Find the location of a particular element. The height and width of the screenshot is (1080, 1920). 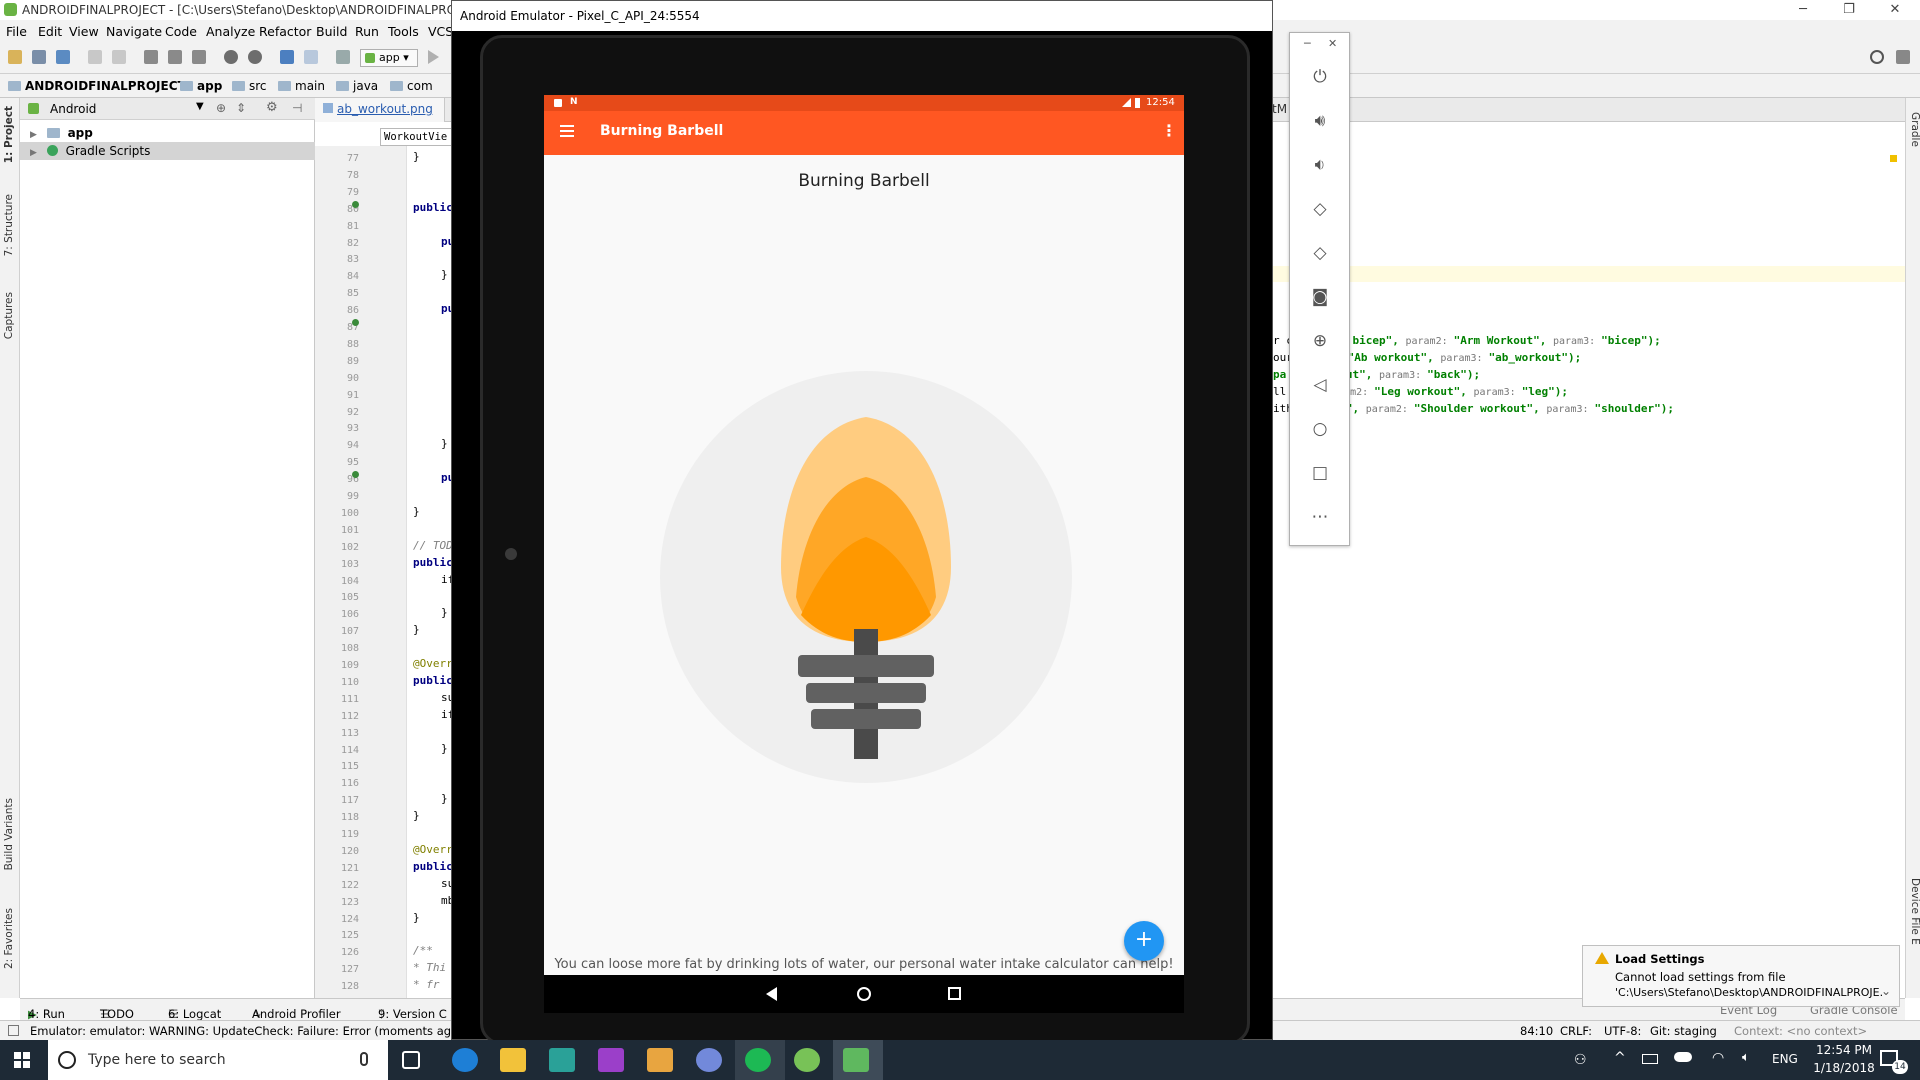

paste-icon is located at coordinates (199, 57).